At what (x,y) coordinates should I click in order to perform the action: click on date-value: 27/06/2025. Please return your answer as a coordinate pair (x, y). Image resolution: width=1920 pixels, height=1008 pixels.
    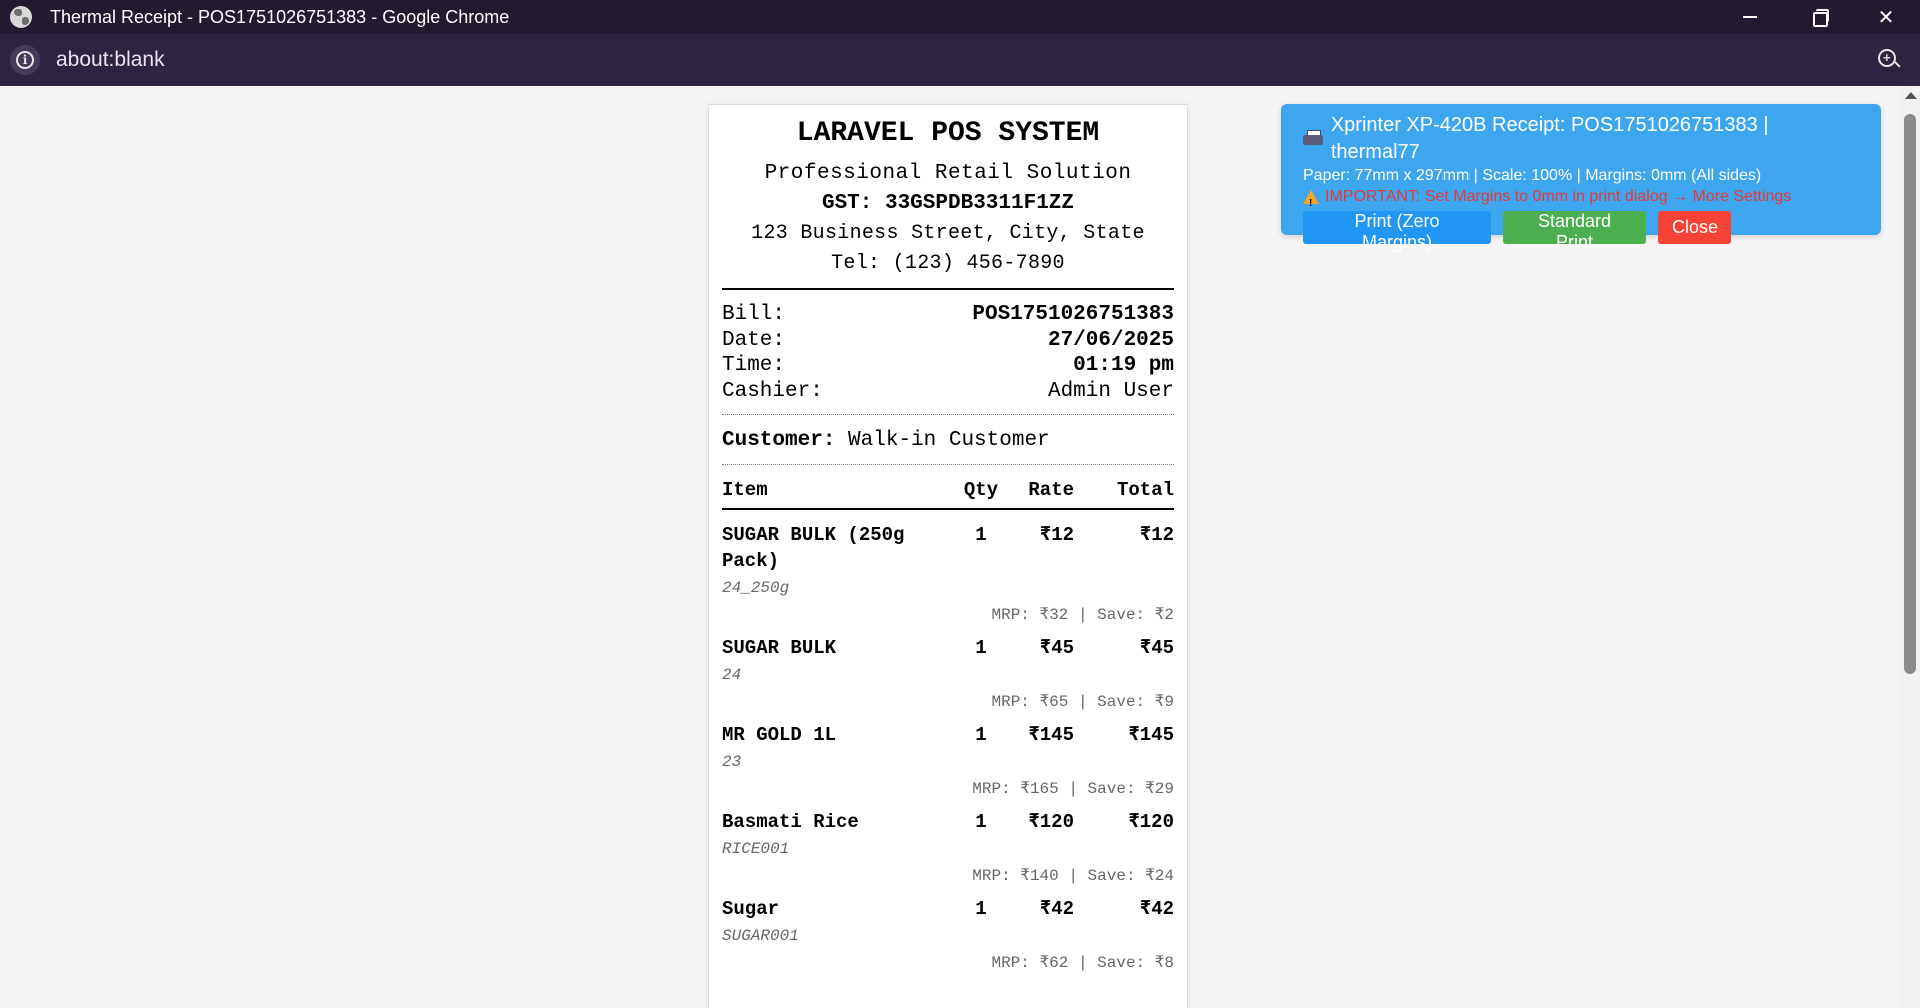
    Looking at the image, I should click on (1110, 340).